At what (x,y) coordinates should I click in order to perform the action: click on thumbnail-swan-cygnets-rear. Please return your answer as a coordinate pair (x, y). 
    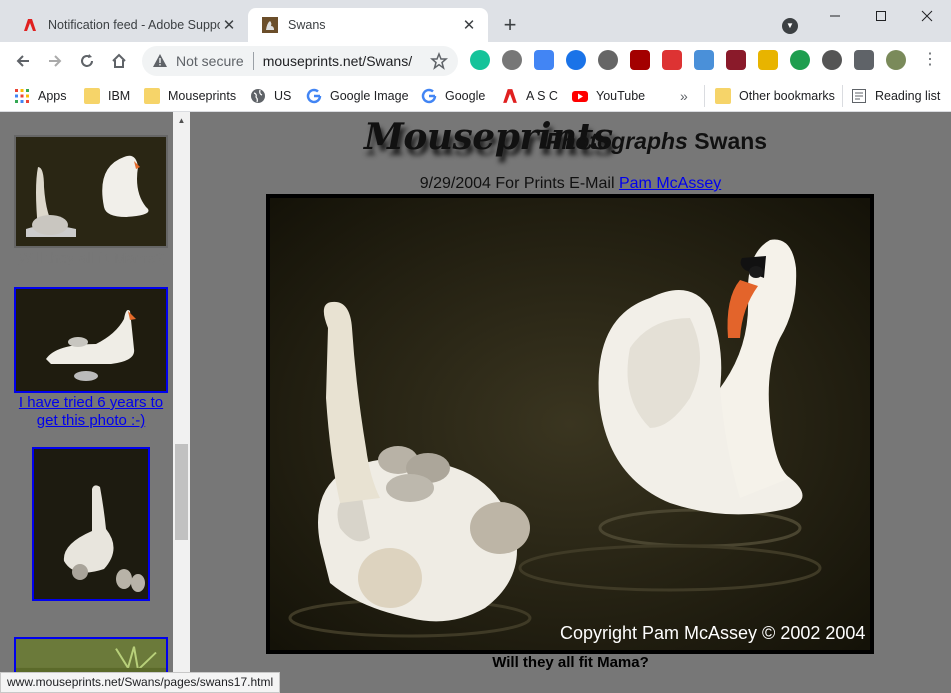
    Looking at the image, I should click on (91, 524).